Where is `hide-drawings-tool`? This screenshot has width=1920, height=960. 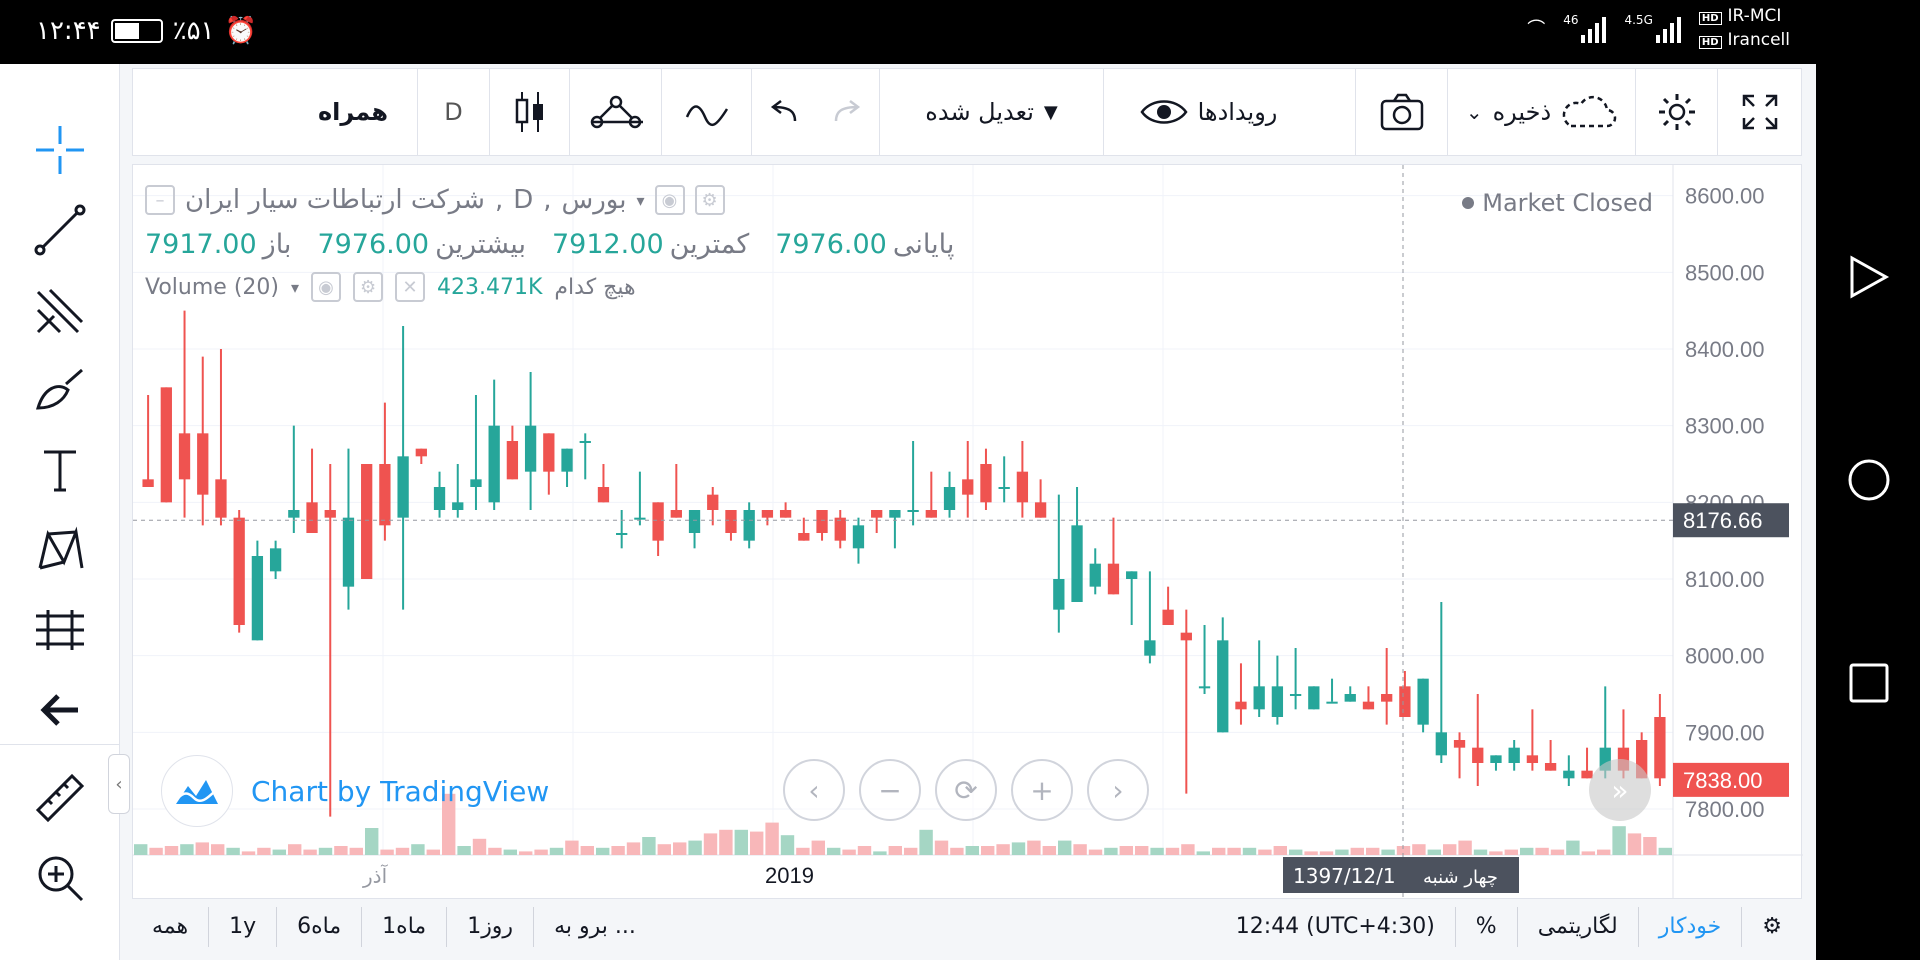 hide-drawings-tool is located at coordinates (60, 710).